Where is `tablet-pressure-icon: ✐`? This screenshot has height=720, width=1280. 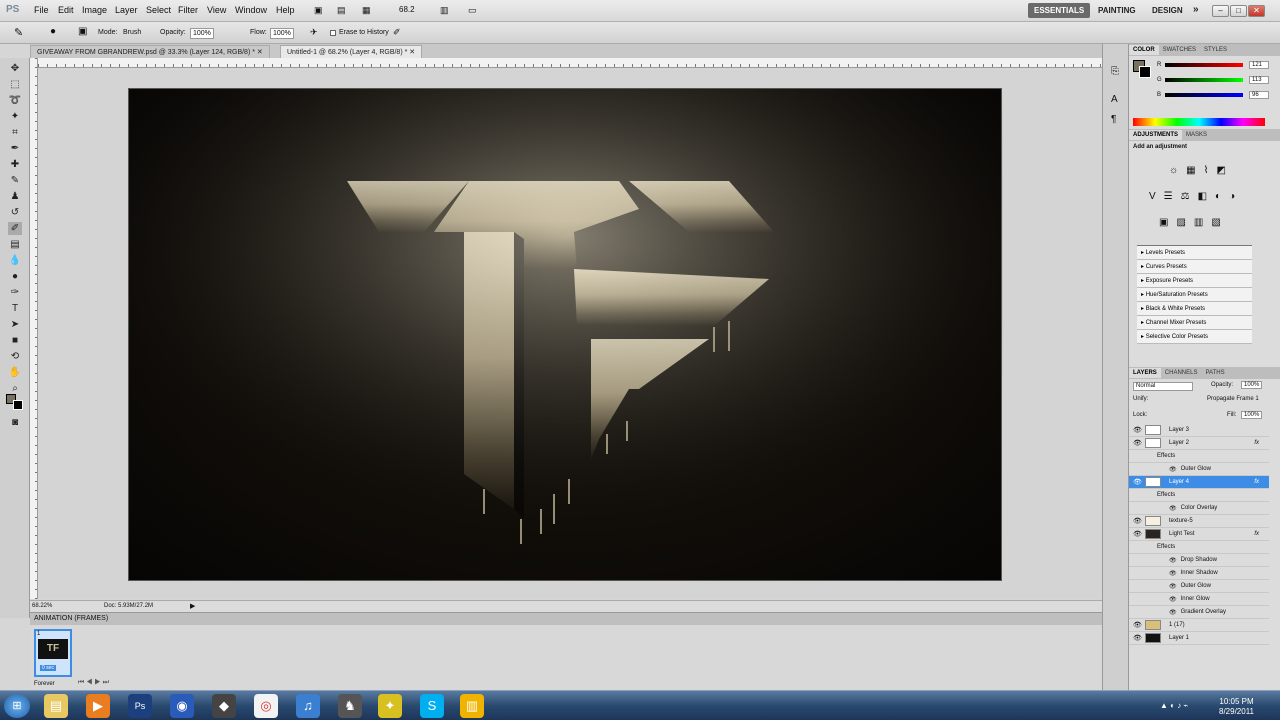
tablet-pressure-icon: ✐ is located at coordinates (397, 32).